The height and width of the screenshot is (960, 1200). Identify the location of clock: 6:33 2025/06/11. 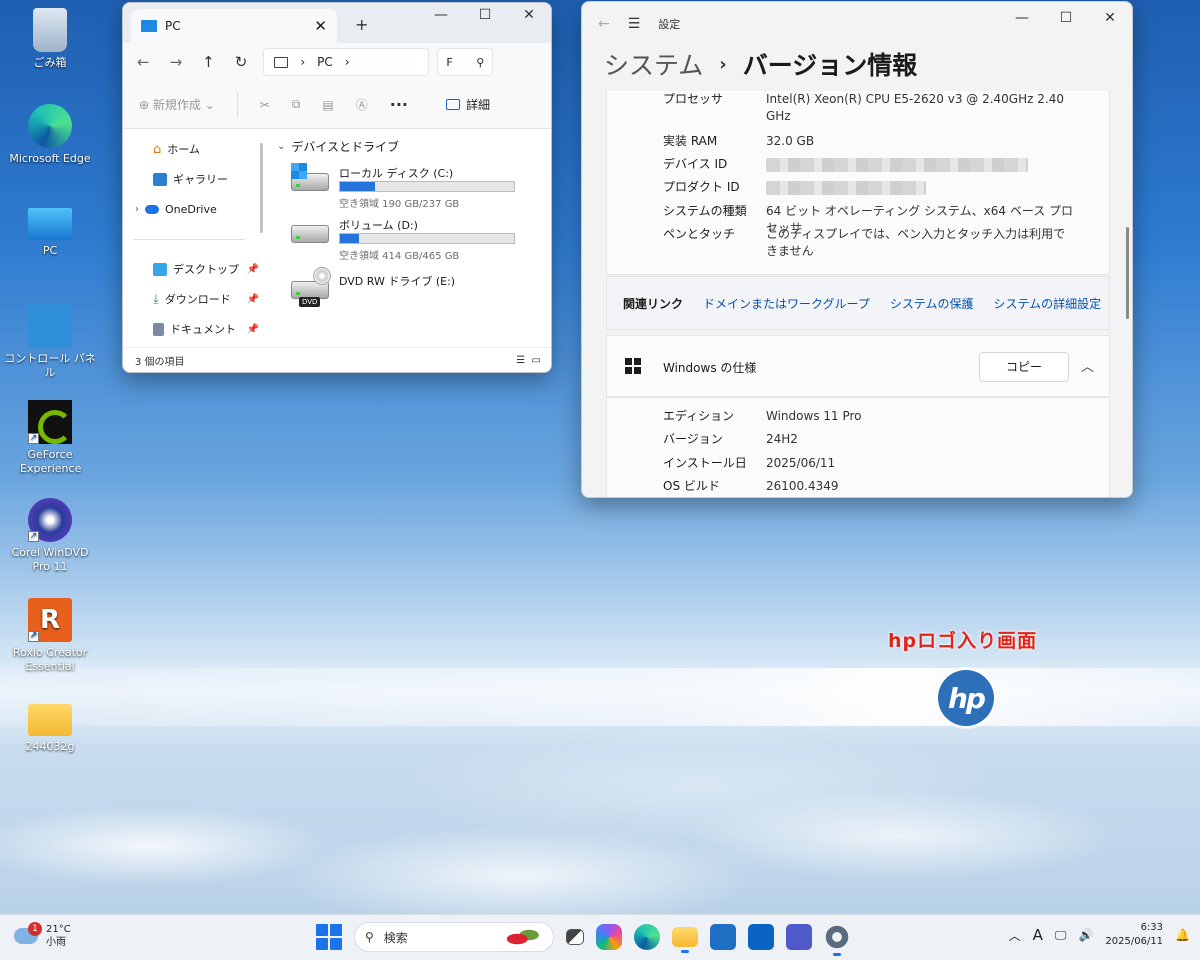
(1134, 935).